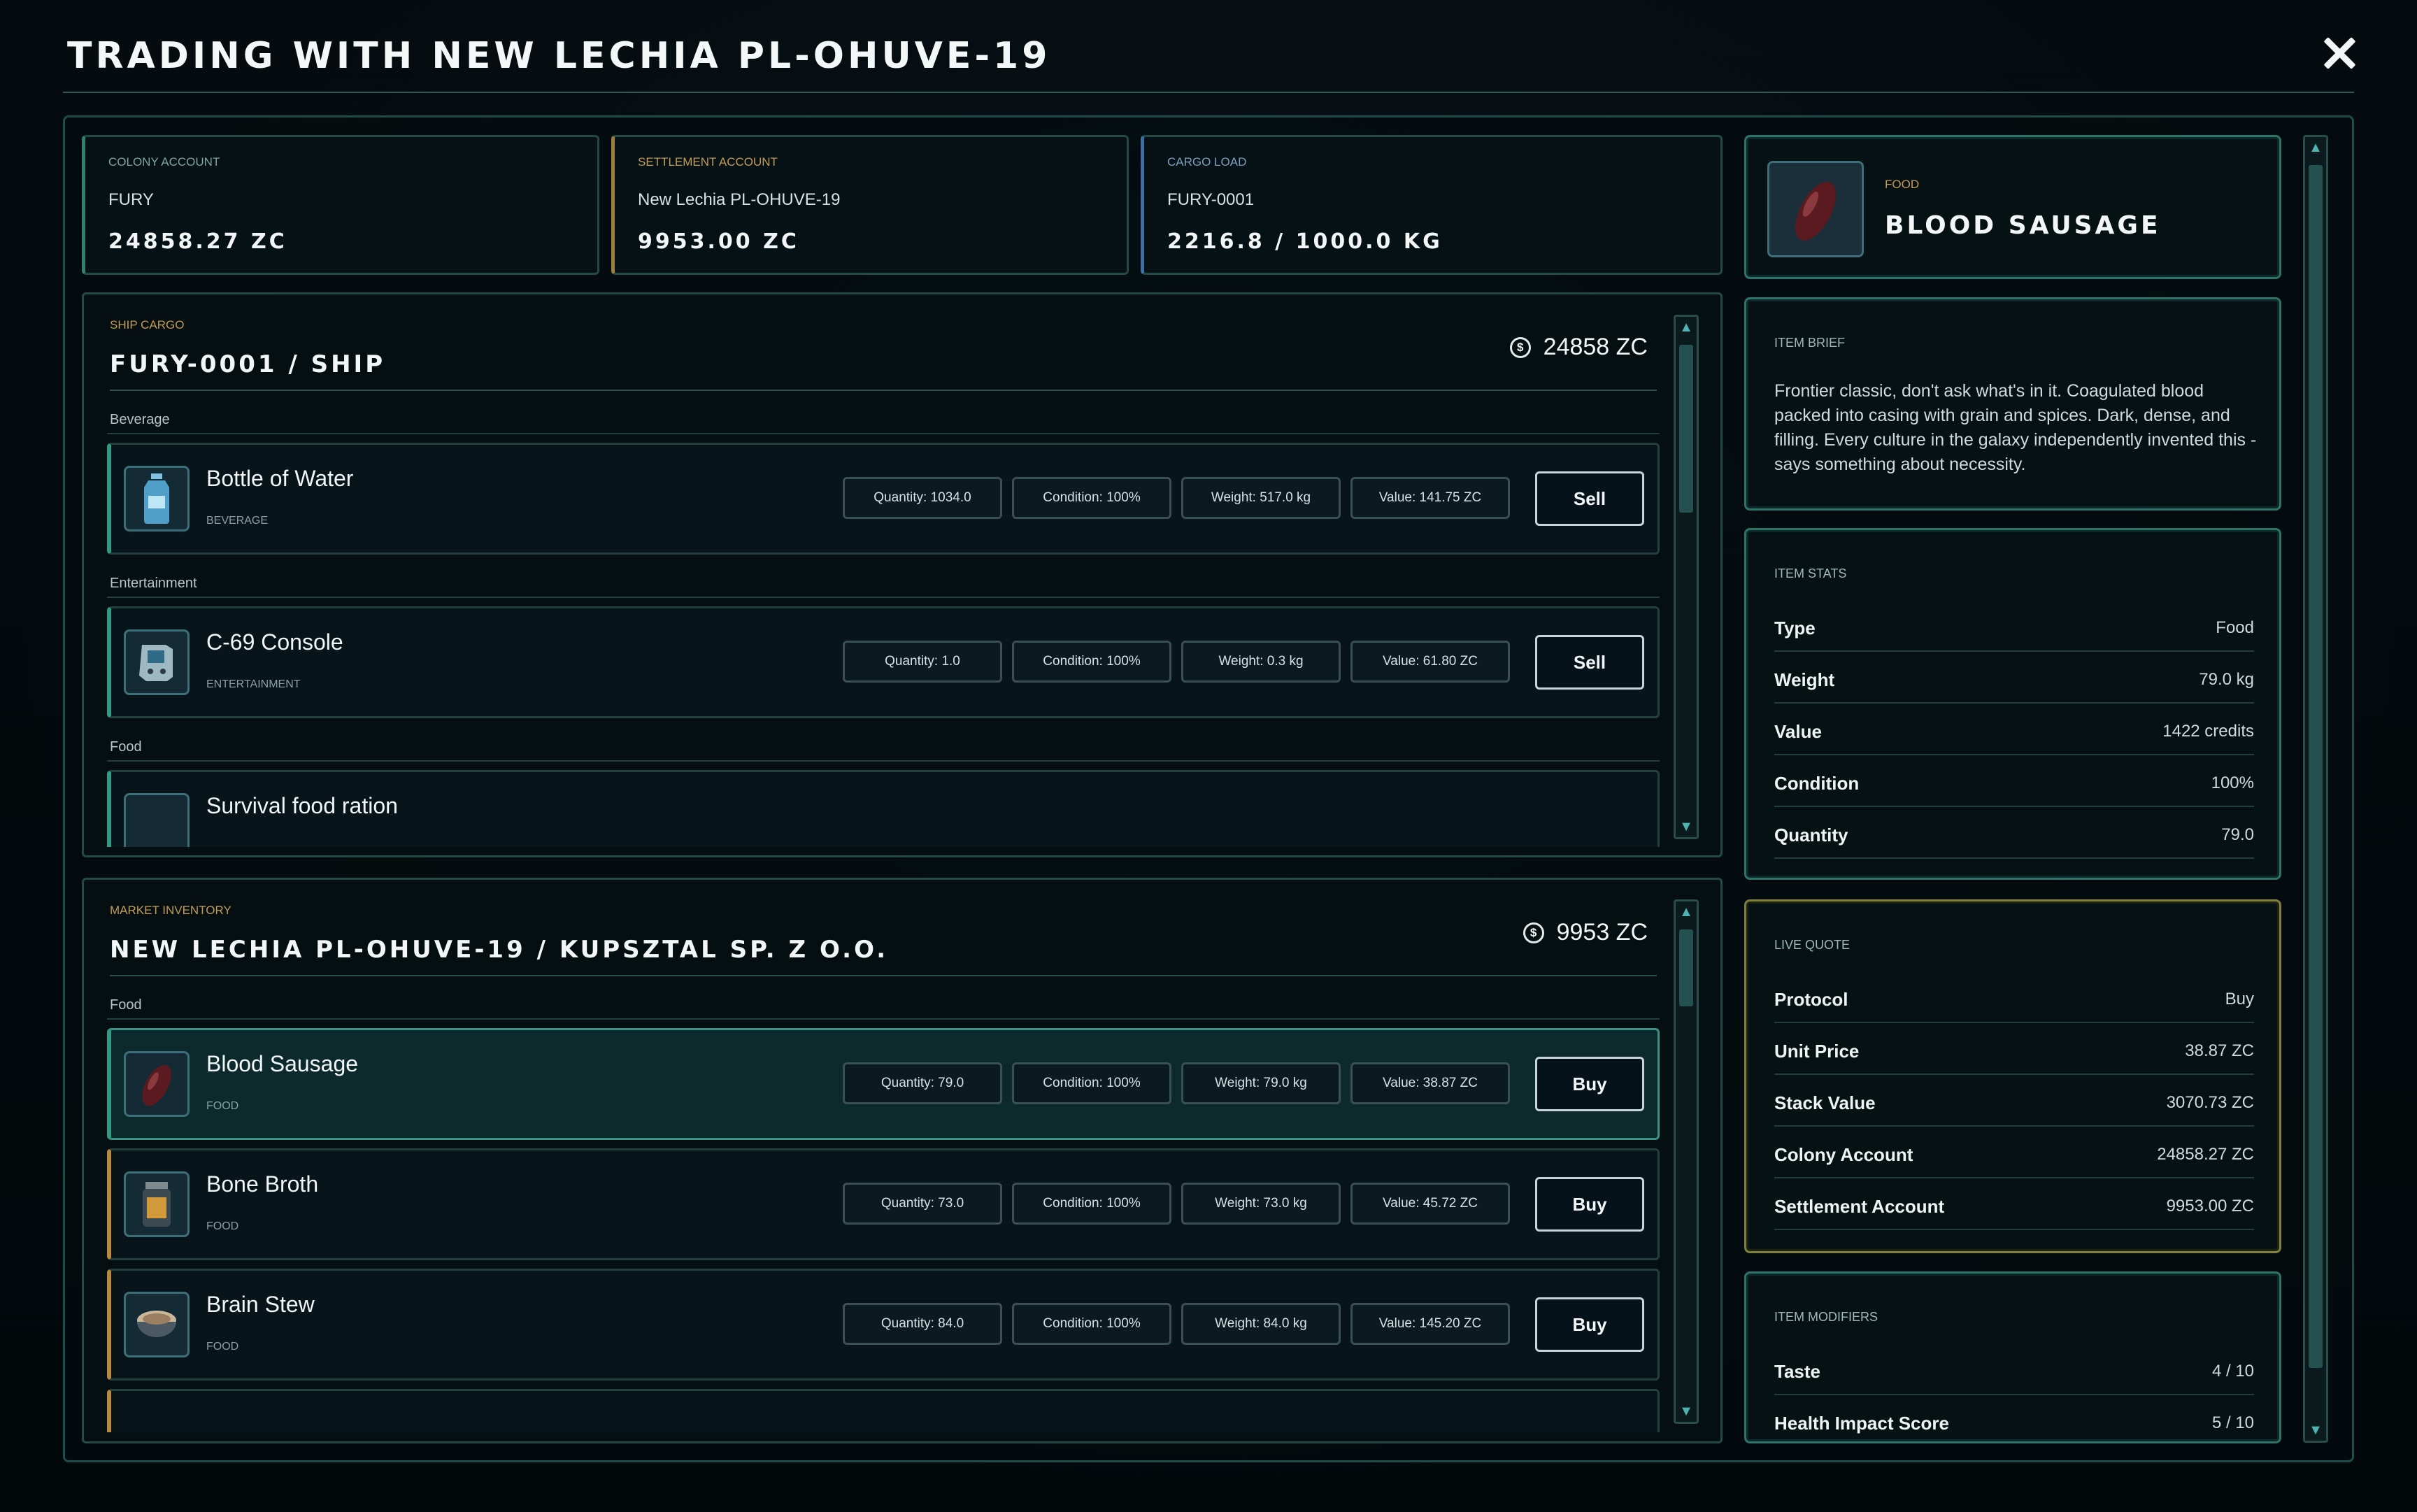  What do you see at coordinates (922, 662) in the screenshot?
I see `quantity-chip: Quantity: 1.0` at bounding box center [922, 662].